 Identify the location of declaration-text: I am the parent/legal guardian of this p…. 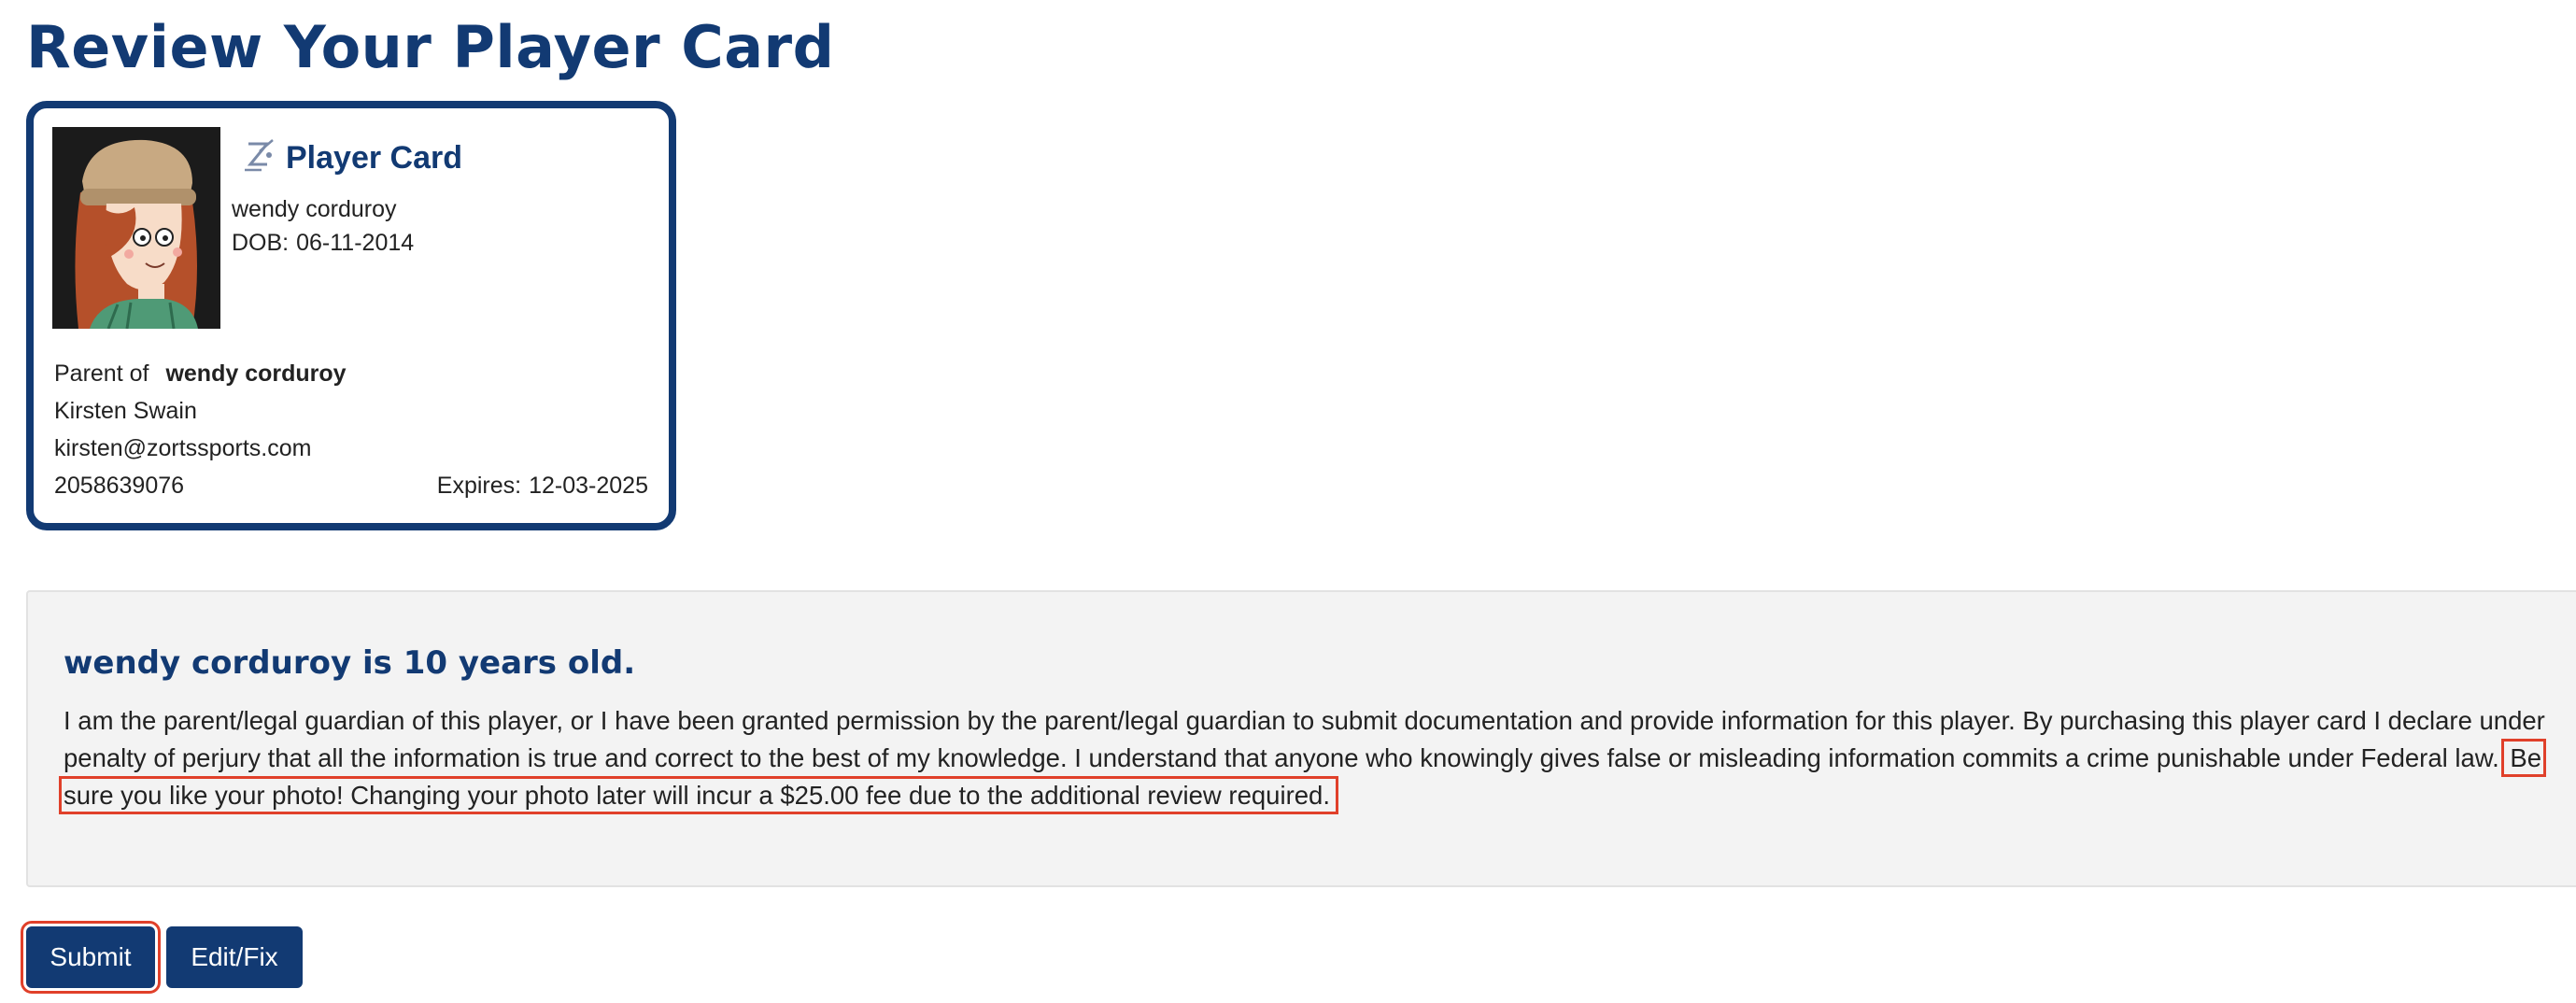
(1304, 739).